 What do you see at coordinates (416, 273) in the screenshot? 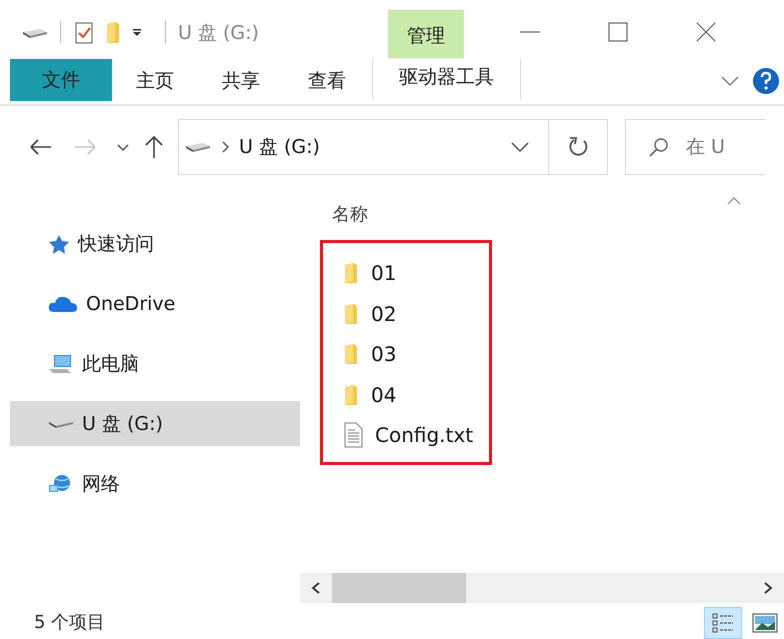
I see `file-item: 01` at bounding box center [416, 273].